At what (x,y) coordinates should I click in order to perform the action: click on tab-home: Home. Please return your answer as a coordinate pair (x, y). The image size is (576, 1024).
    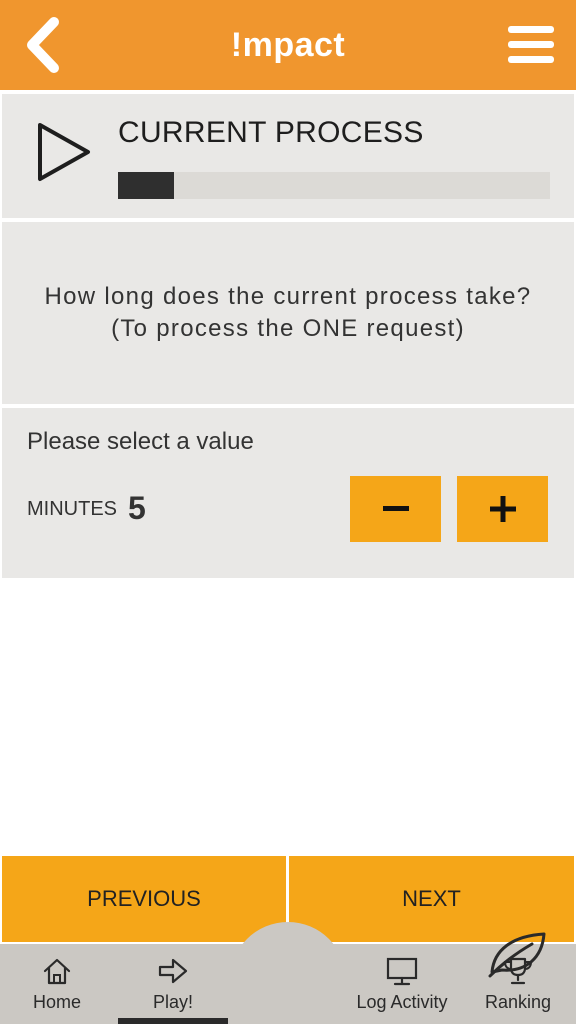
    Looking at the image, I should click on (57, 984).